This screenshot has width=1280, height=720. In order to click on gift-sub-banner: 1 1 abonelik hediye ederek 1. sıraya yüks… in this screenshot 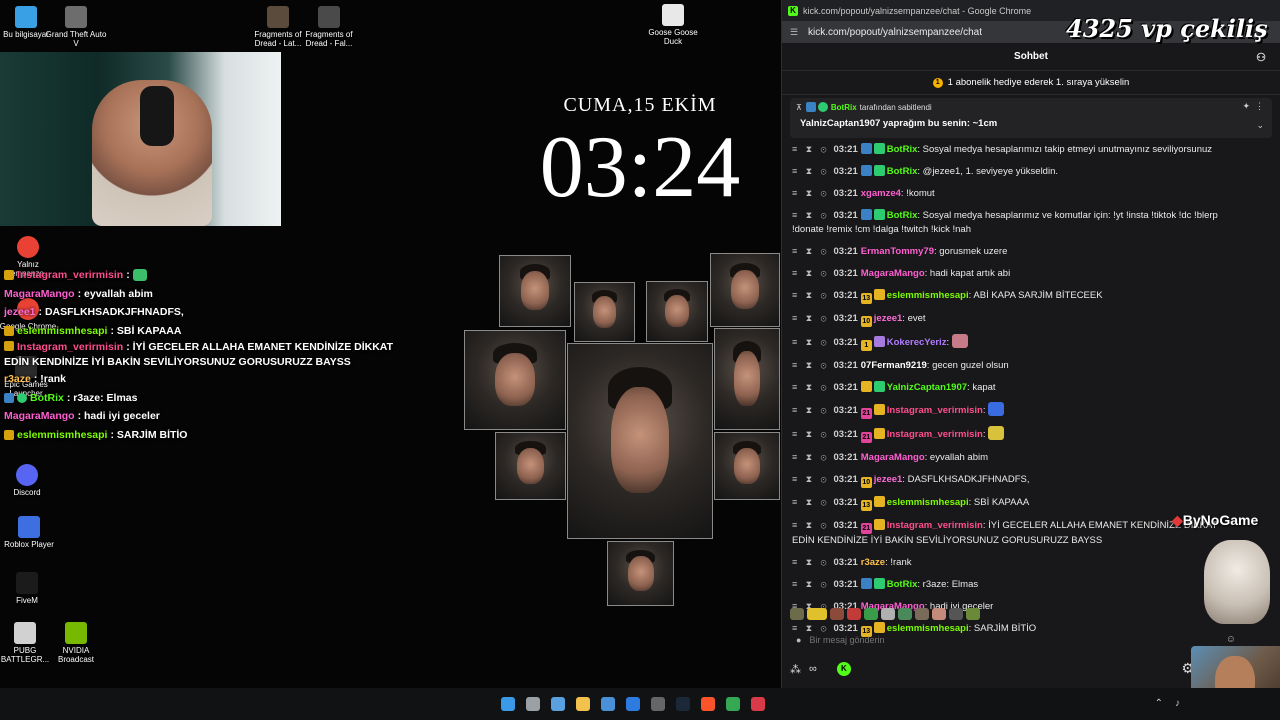, I will do `click(1031, 83)`.